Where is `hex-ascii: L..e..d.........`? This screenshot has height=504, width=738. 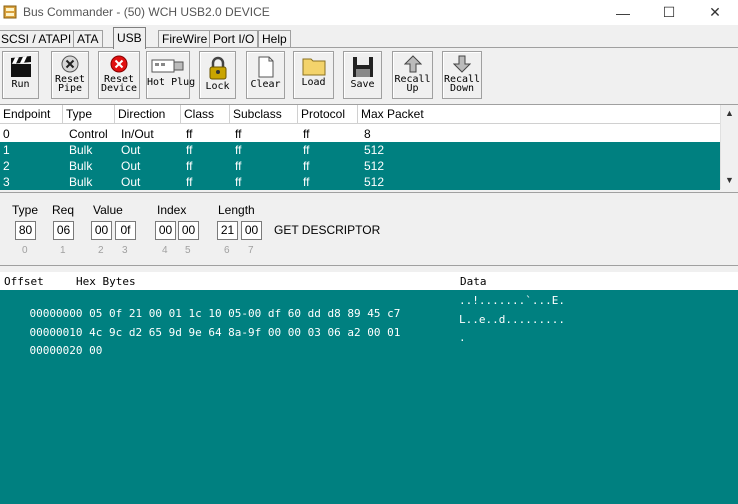 hex-ascii: L..e..d......... is located at coordinates (512, 319).